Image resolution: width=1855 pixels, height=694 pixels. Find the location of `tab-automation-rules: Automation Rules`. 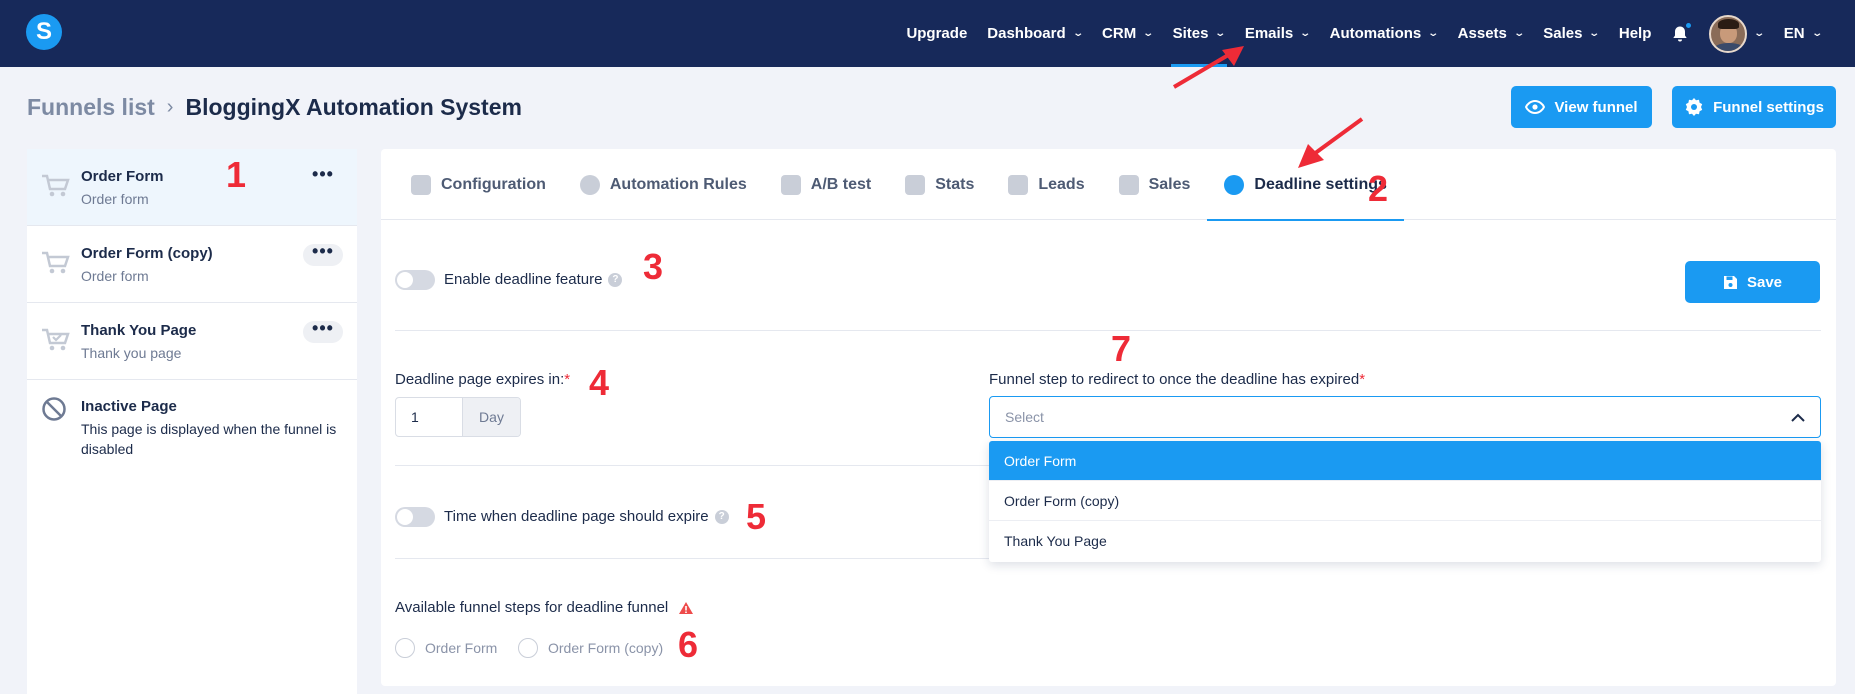

tab-automation-rules: Automation Rules is located at coordinates (671, 184).